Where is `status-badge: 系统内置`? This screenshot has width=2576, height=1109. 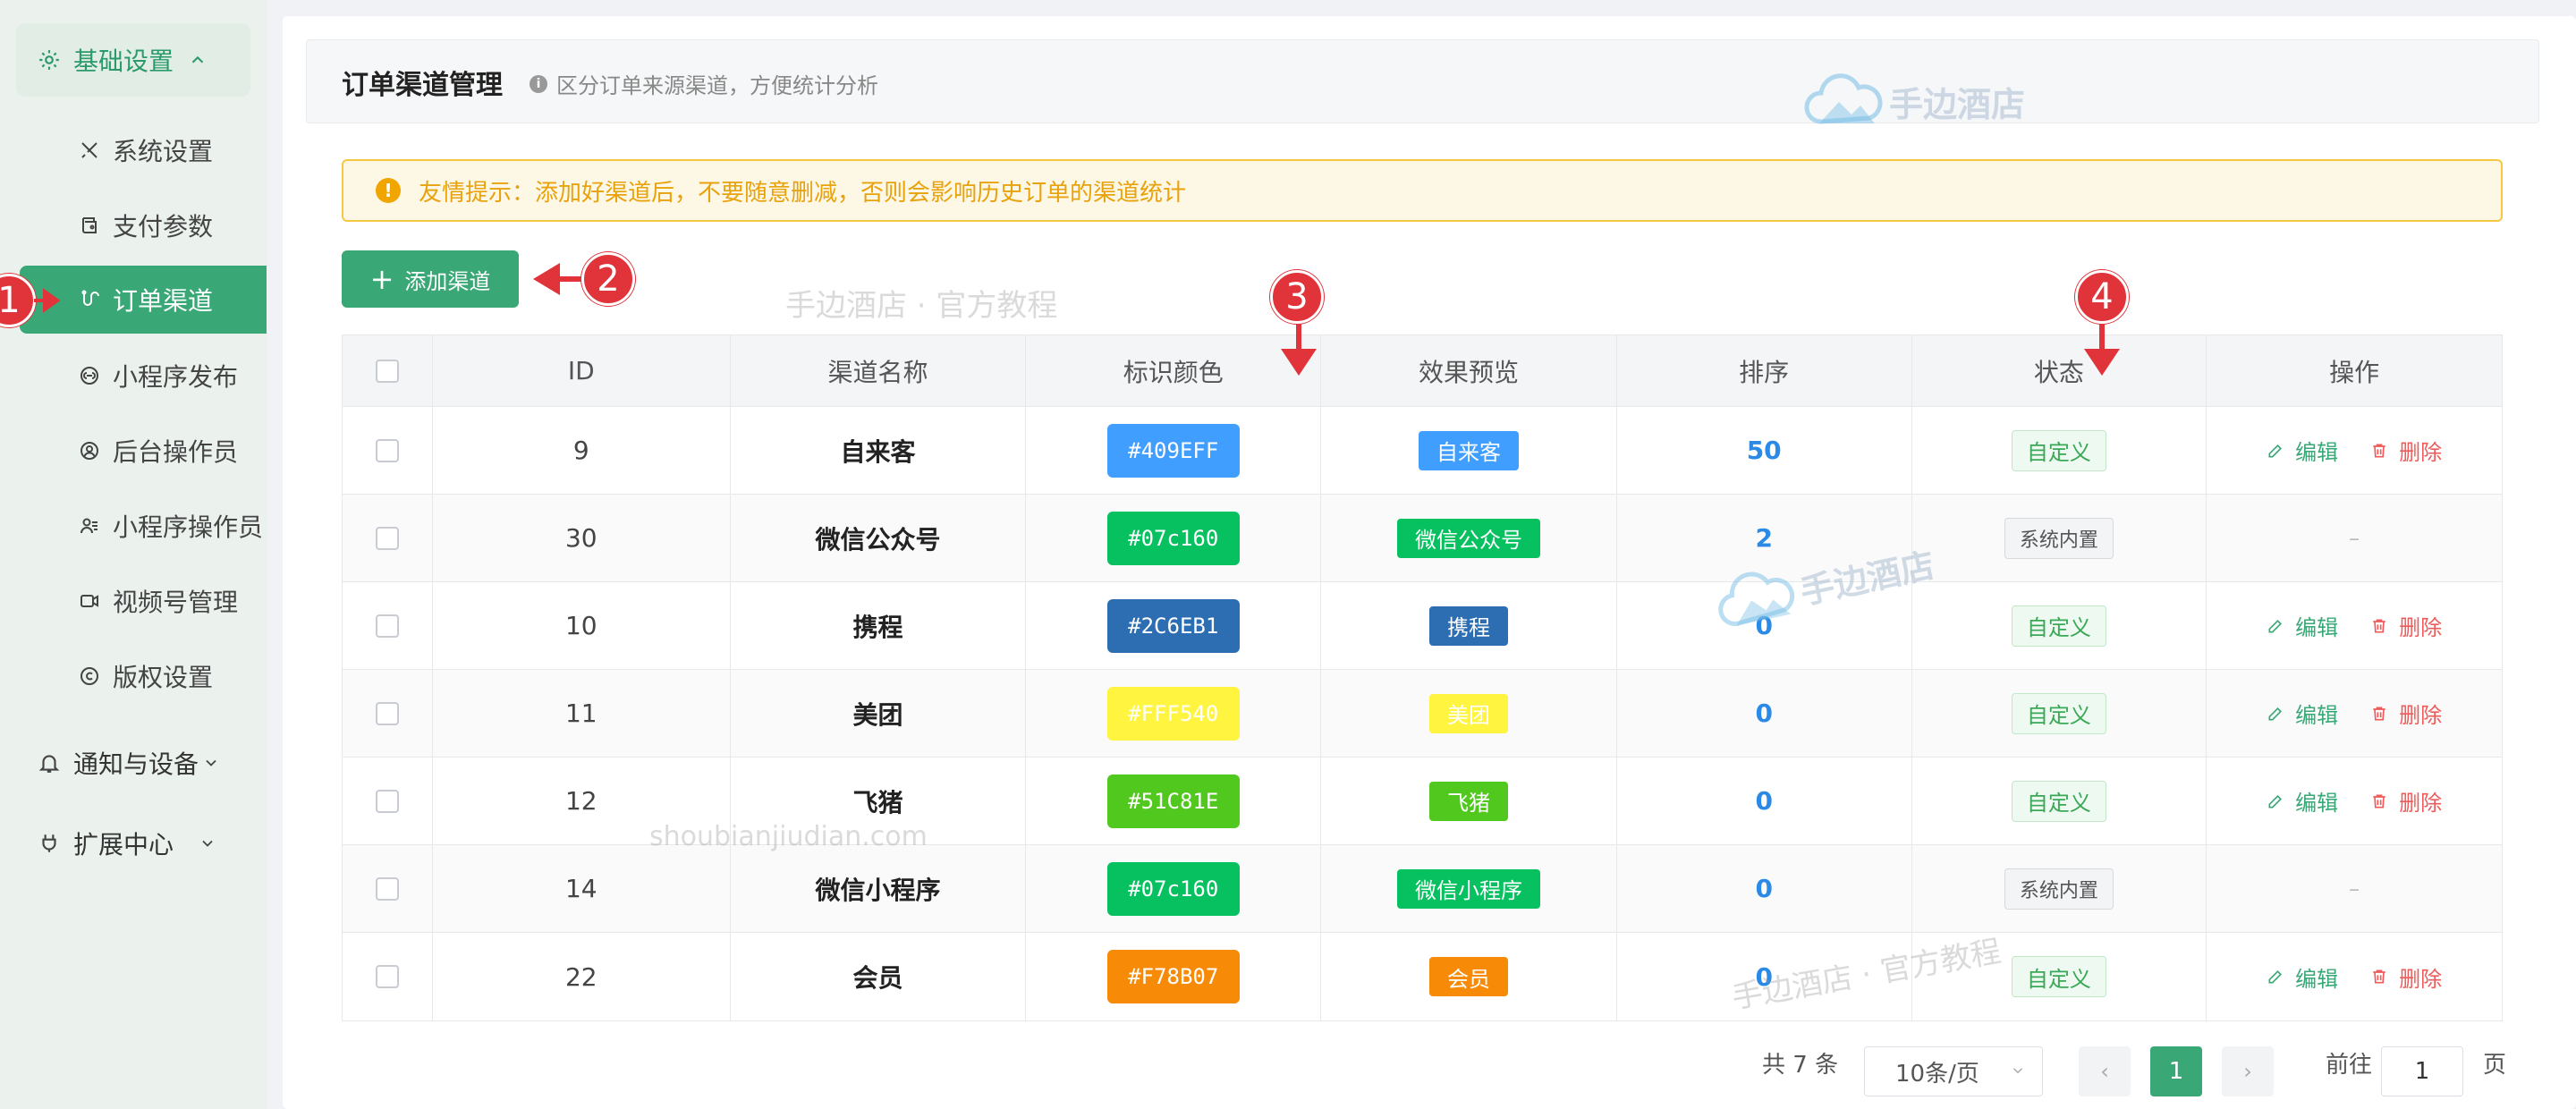 status-badge: 系统内置 is located at coordinates (2059, 538).